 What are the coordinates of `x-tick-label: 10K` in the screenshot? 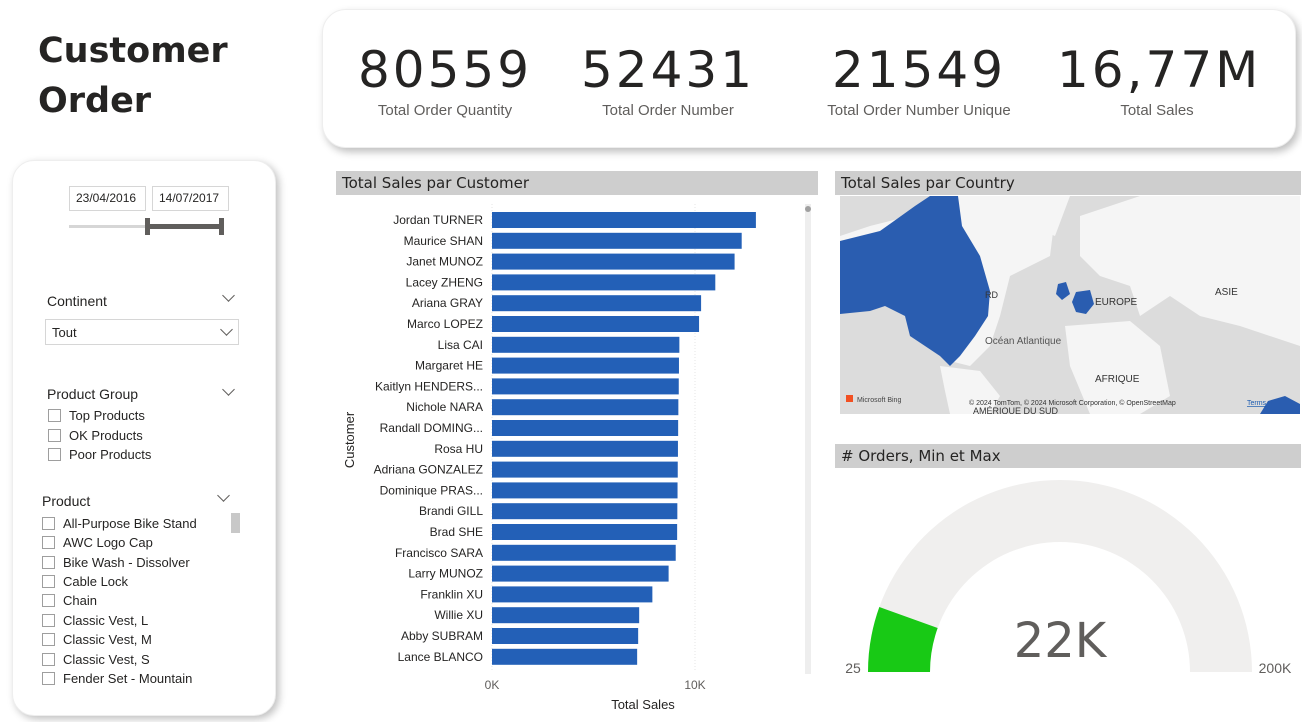 It's located at (694, 685).